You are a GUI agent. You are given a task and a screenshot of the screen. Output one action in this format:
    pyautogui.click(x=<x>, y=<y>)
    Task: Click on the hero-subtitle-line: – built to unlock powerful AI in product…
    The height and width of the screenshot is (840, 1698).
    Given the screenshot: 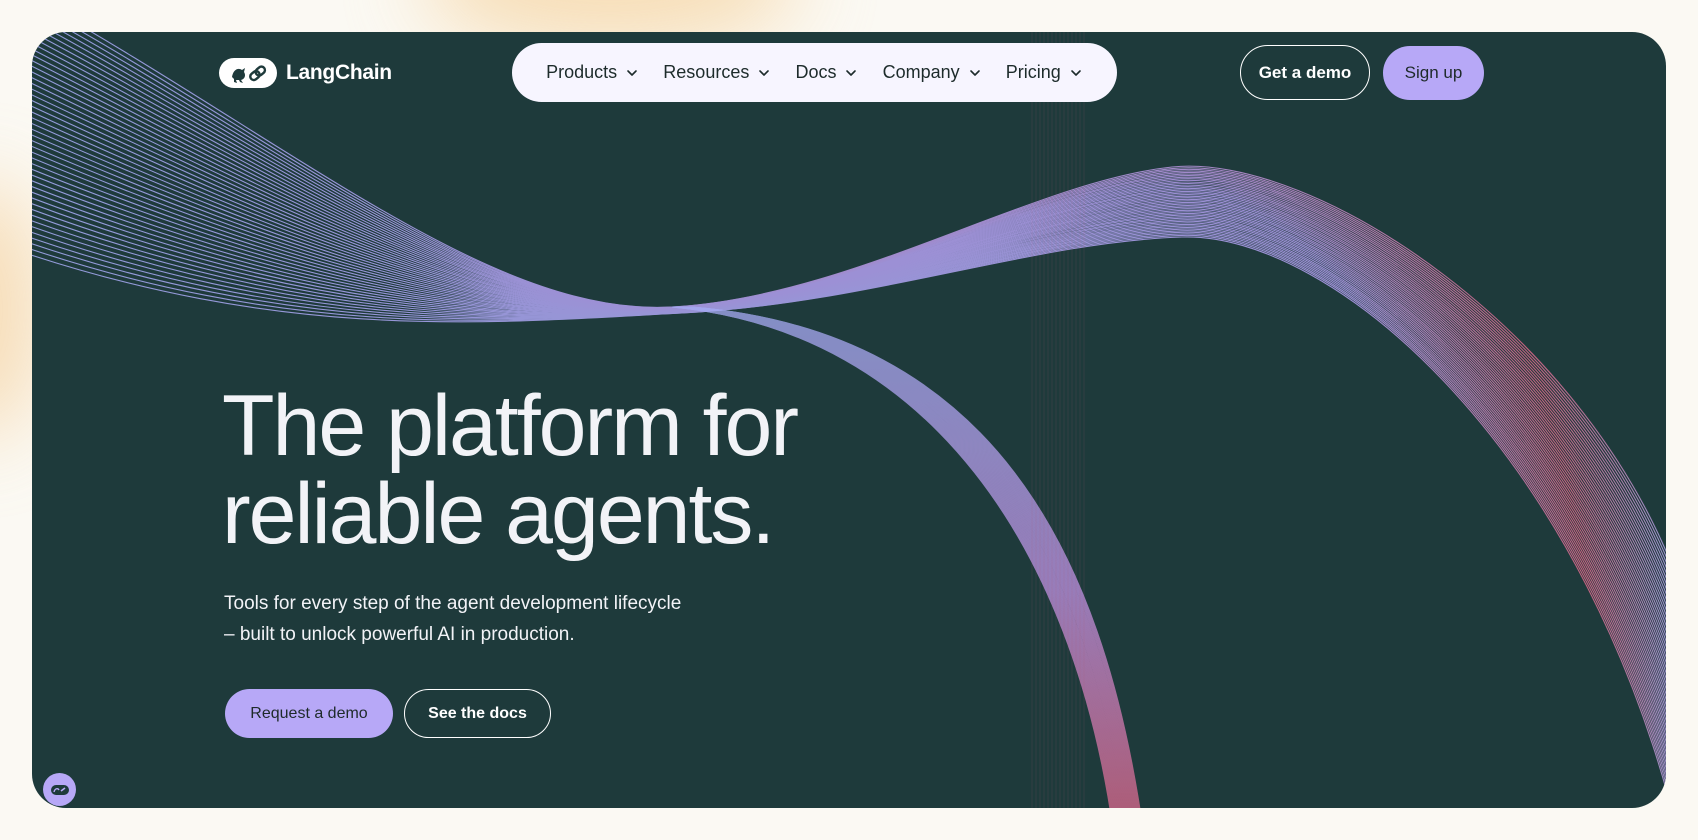 What is the action you would take?
    pyautogui.click(x=399, y=634)
    